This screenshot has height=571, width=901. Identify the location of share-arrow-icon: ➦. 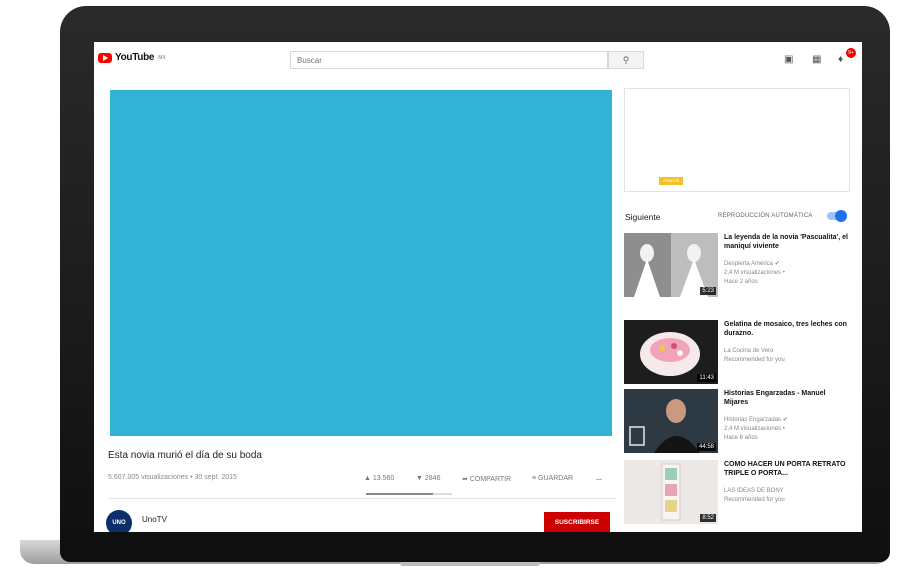
(465, 479).